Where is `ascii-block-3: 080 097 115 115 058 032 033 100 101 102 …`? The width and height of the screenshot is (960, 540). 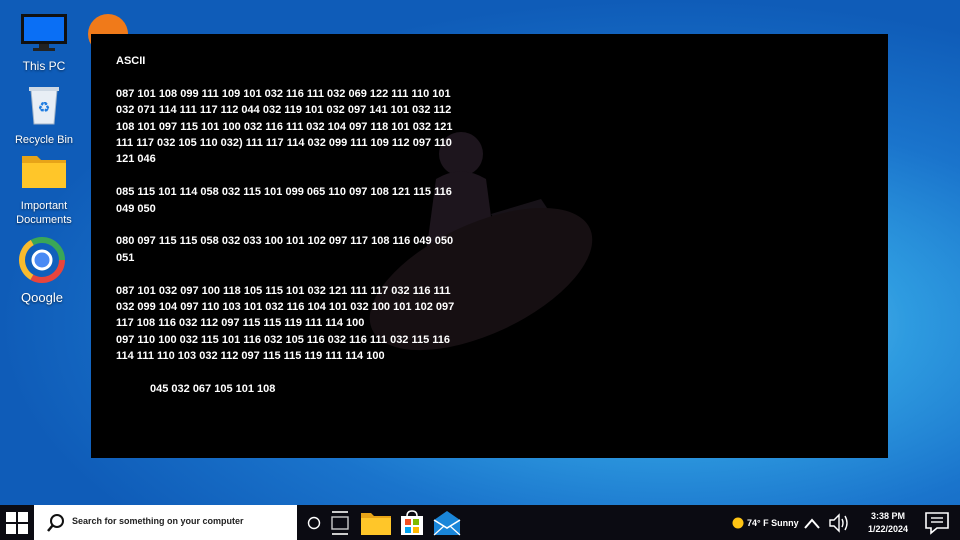 ascii-block-3: 080 097 115 115 058 032 033 100 101 102 … is located at coordinates (285, 249).